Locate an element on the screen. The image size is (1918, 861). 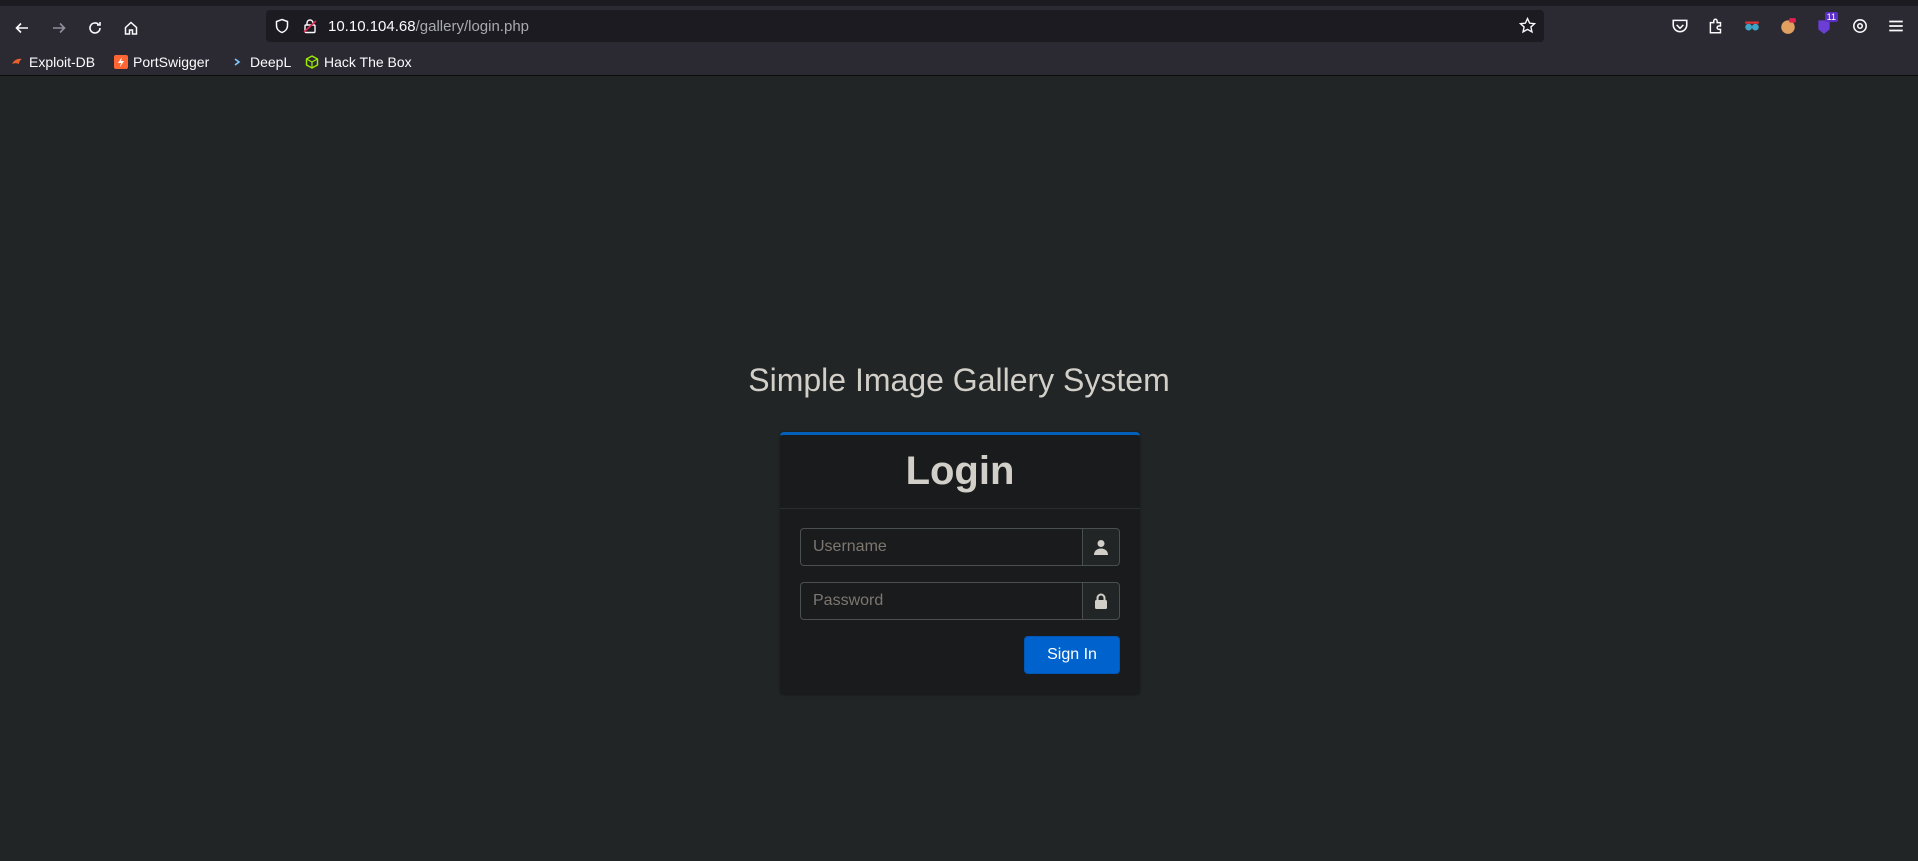
url-text: 10.10.104.68/gallery/login.php is located at coordinates (428, 26).